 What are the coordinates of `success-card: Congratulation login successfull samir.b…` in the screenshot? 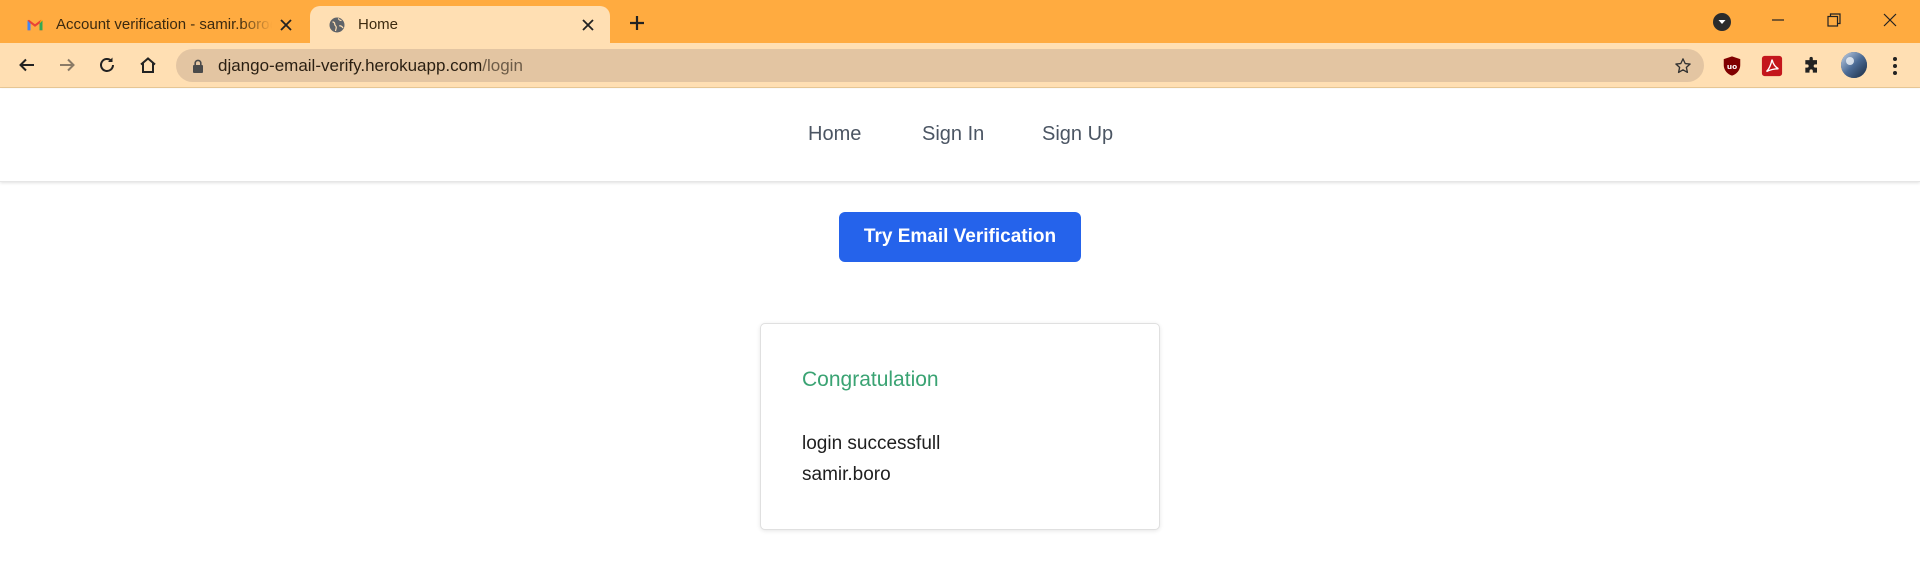 It's located at (960, 426).